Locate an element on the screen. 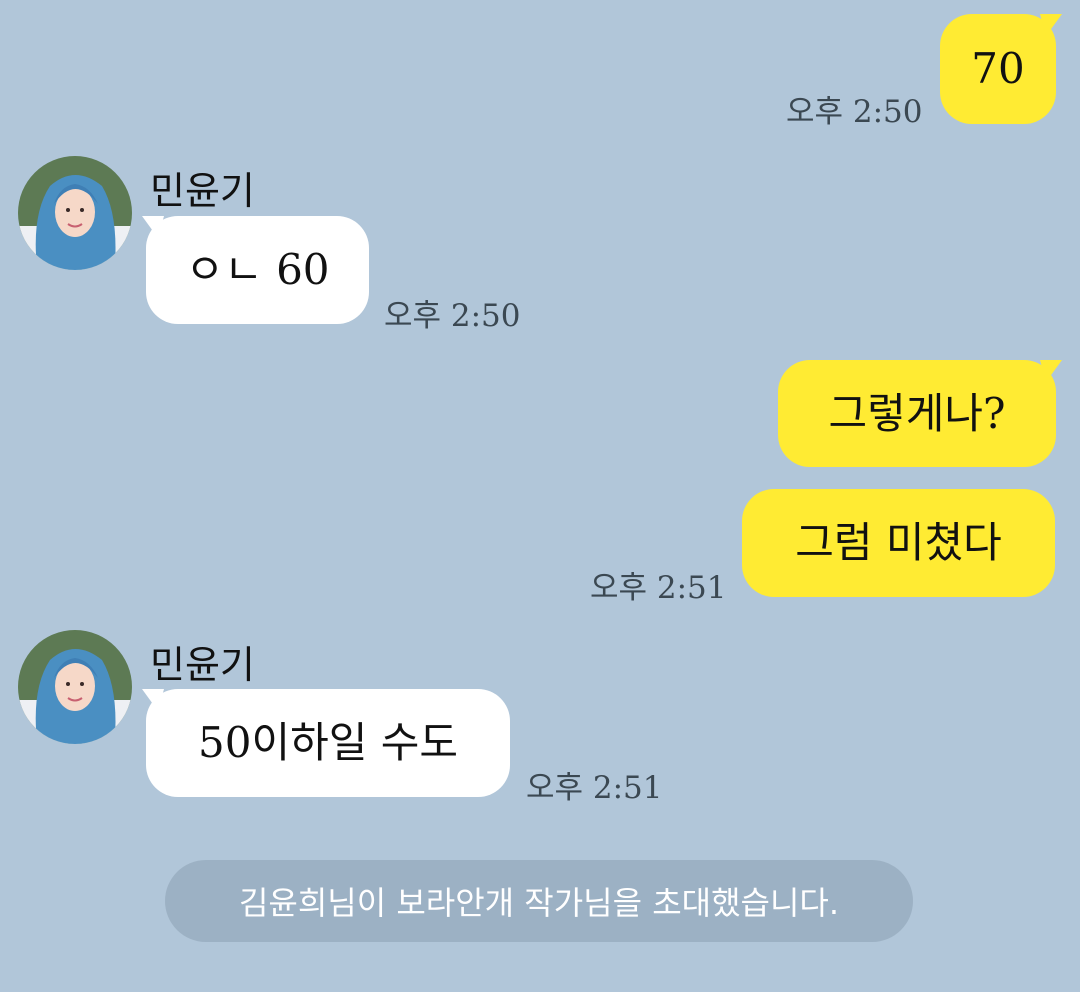 Image resolution: width=1080 pixels, height=992 pixels. message-text: 50이하일 수도 is located at coordinates (328, 742).